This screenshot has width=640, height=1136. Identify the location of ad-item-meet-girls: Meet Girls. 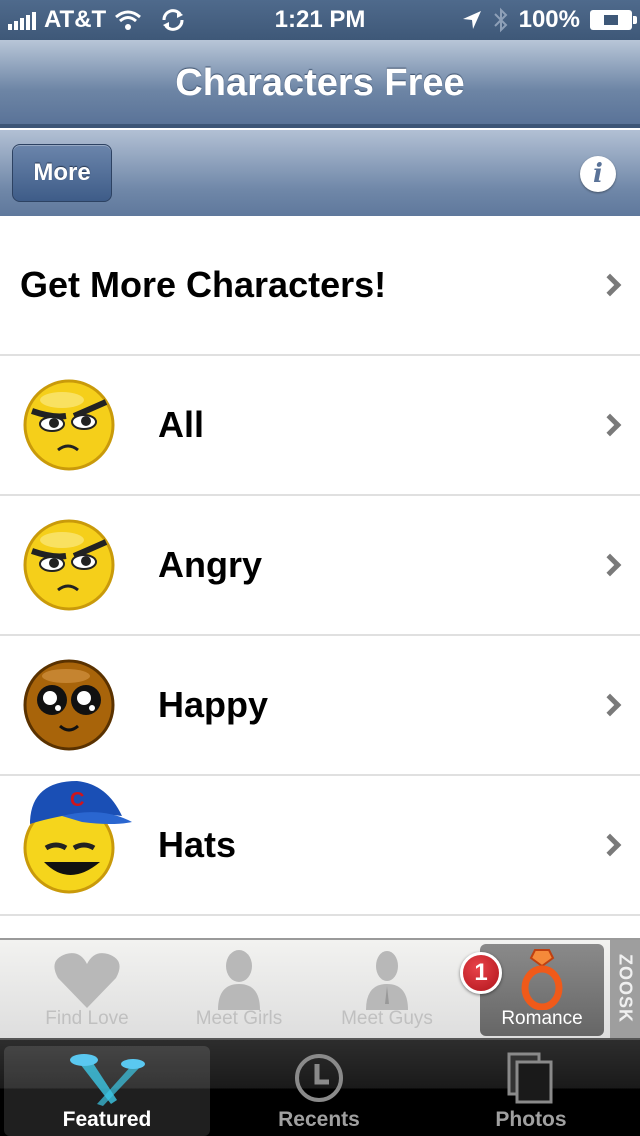
(239, 990).